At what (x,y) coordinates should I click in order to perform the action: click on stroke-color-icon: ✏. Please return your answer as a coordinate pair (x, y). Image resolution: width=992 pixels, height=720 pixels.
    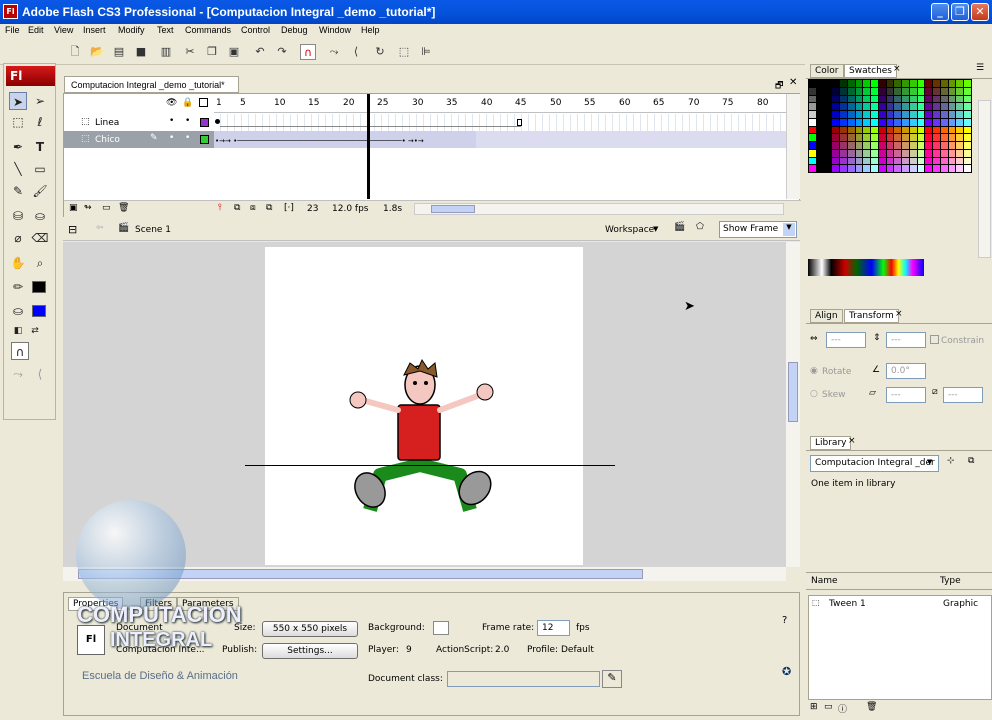
    Looking at the image, I should click on (18, 287).